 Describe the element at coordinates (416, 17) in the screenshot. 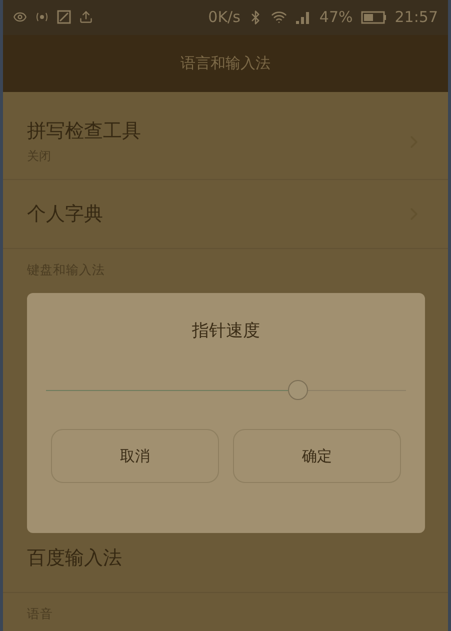

I see `clock: 21:57` at that location.